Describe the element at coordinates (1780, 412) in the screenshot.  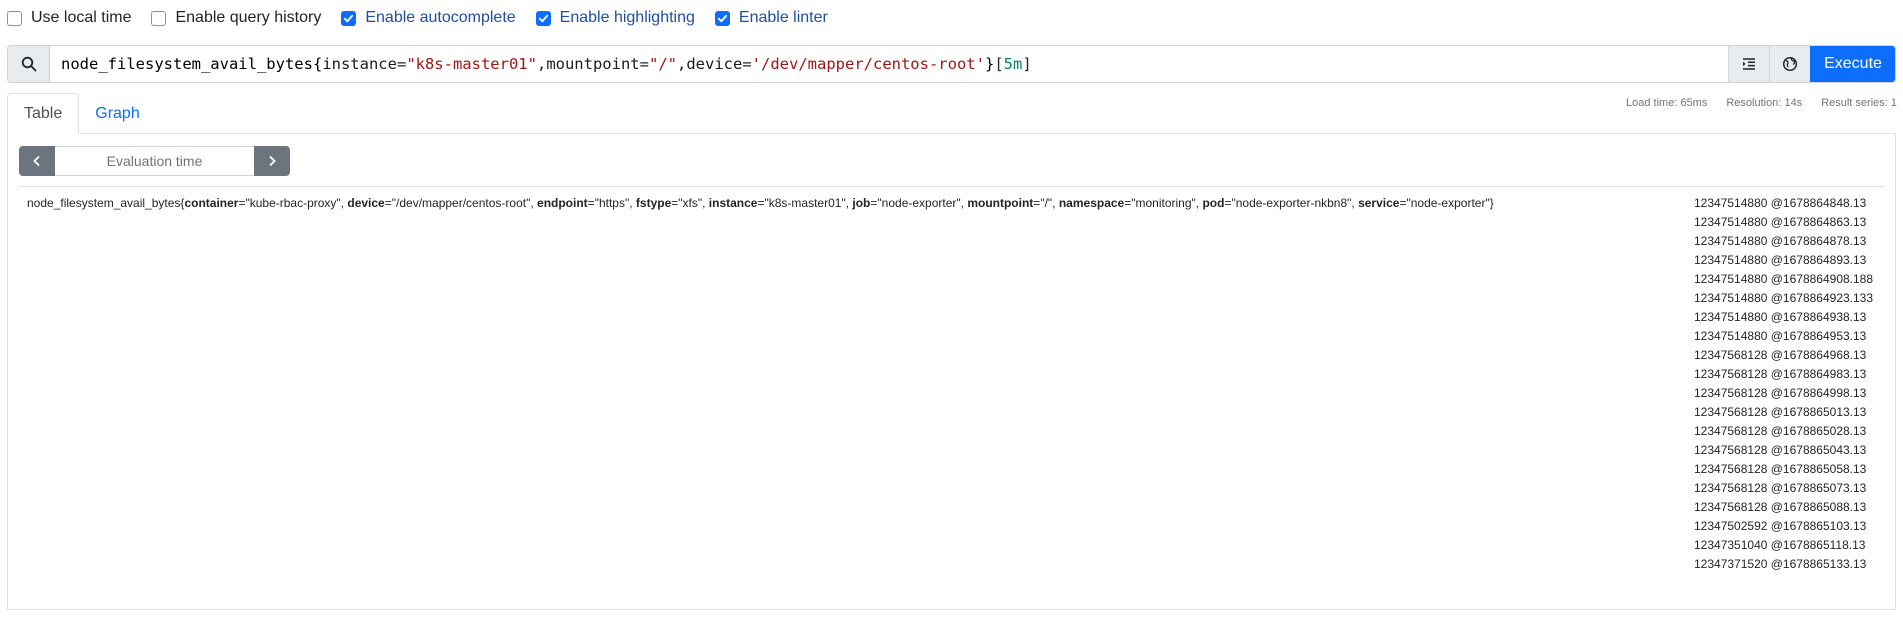
I see `value-row: 12347568128 @1678865013.13` at that location.